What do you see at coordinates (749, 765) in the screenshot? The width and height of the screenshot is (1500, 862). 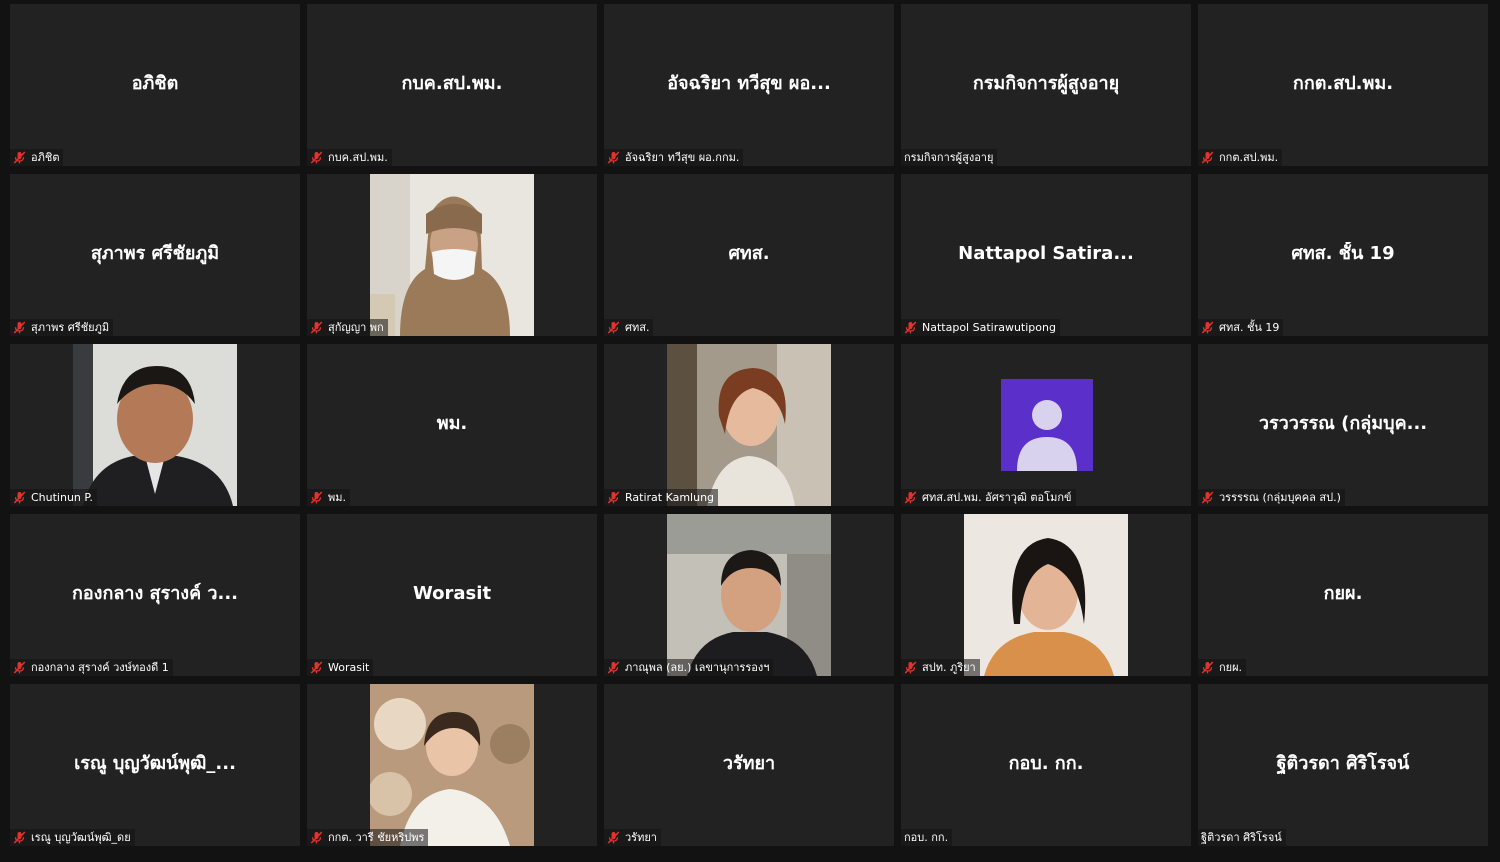 I see `participant-tile: วรัทยา วรัทยา` at bounding box center [749, 765].